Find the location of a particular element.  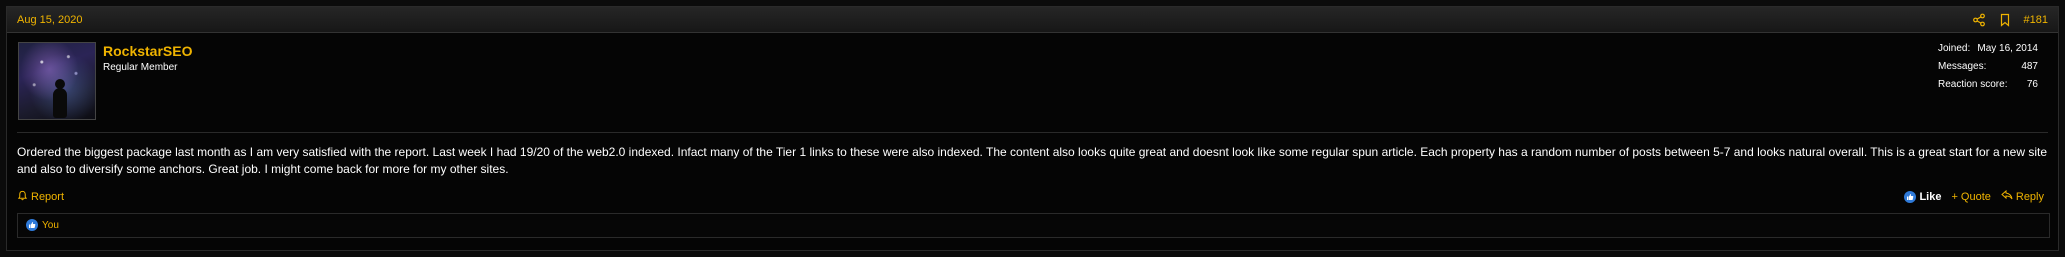

divider is located at coordinates (1032, 132).